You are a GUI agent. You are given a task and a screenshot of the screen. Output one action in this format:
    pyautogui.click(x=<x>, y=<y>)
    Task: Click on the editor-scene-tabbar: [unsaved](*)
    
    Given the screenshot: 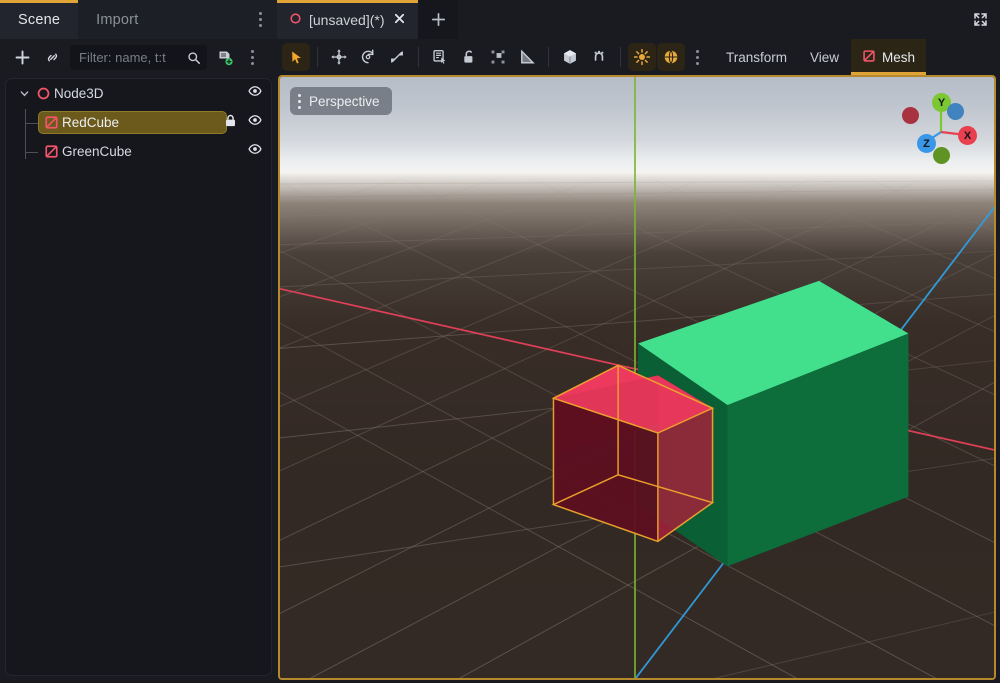 What is the action you would take?
    pyautogui.click(x=638, y=19)
    